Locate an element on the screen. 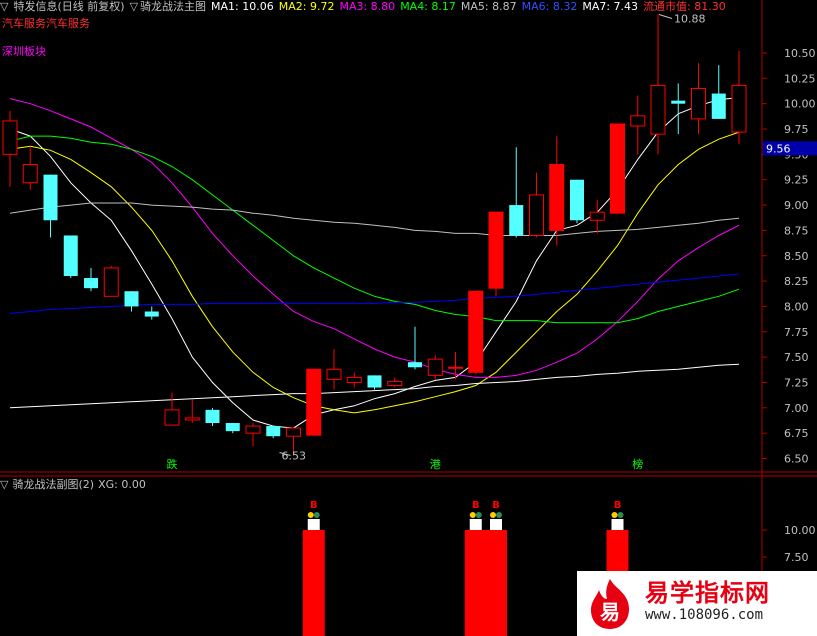  watermark-title: 易学指标网 is located at coordinates (707, 593).